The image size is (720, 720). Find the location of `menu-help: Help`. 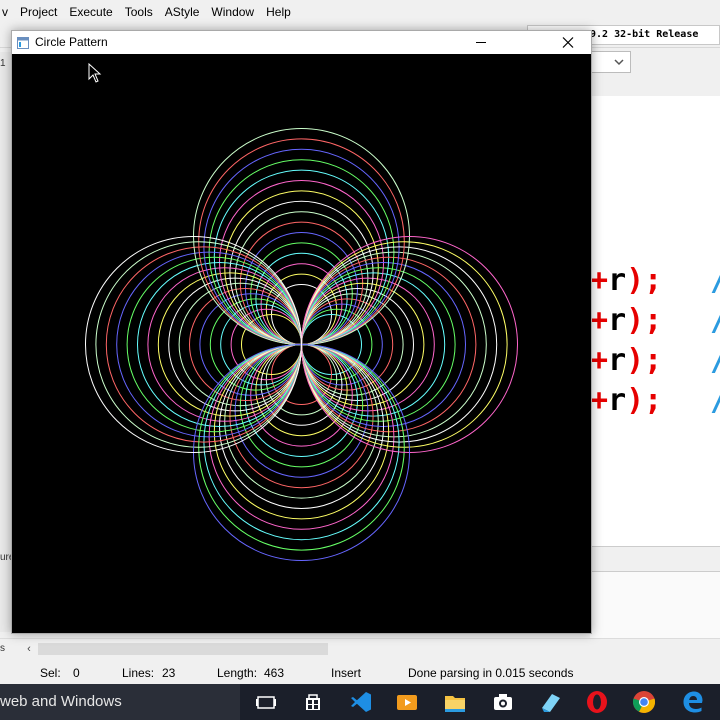

menu-help: Help is located at coordinates (278, 12).